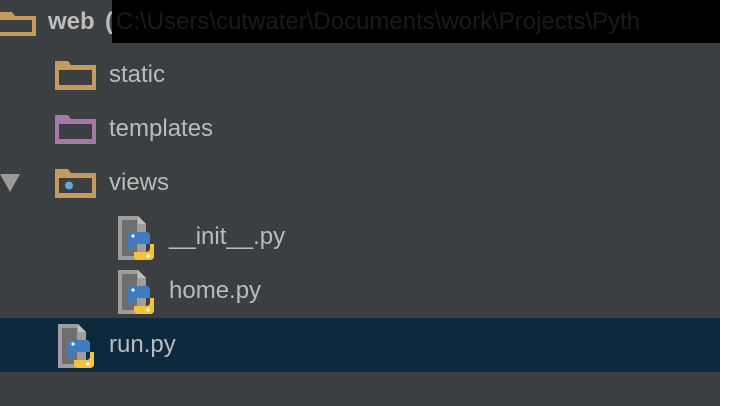  What do you see at coordinates (360, 237) in the screenshot?
I see `tree-item-init-py: __init__.py` at bounding box center [360, 237].